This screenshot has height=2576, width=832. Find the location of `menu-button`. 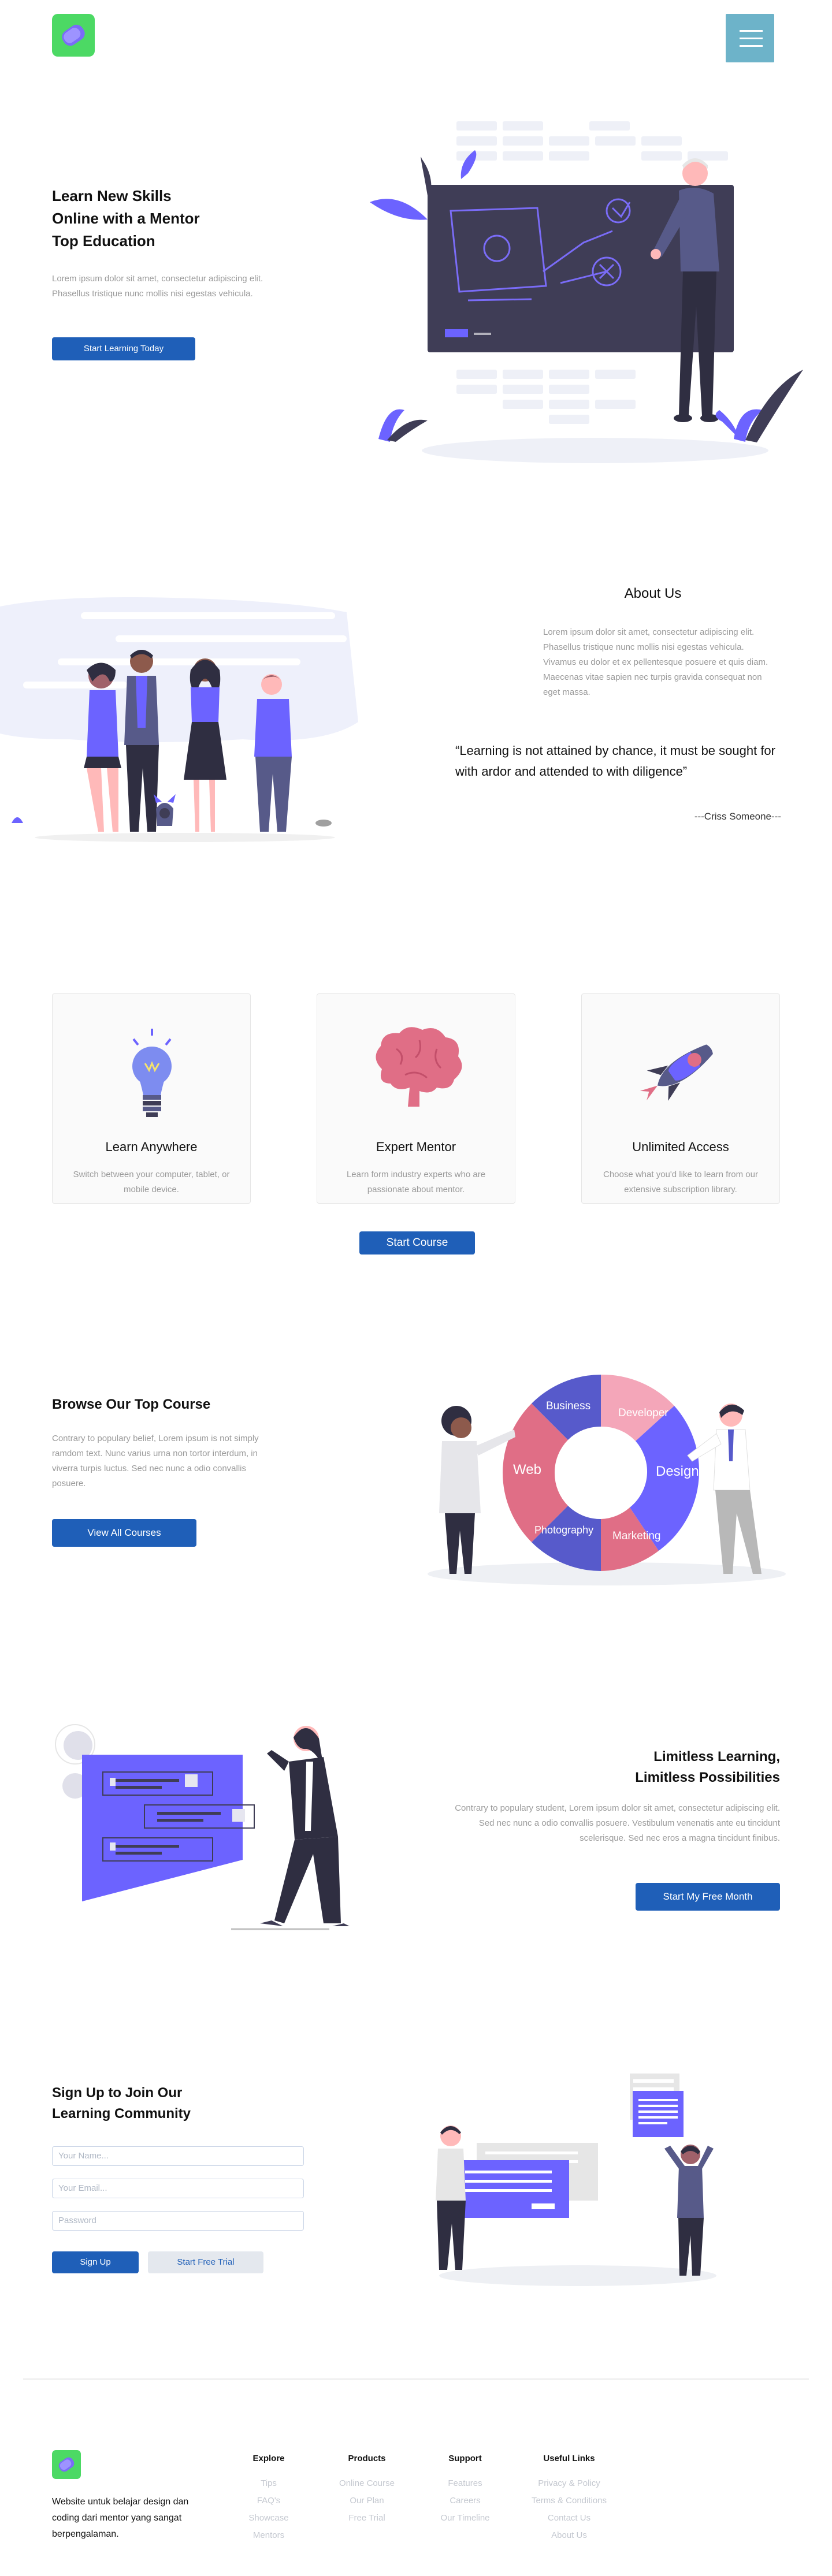

menu-button is located at coordinates (750, 38).